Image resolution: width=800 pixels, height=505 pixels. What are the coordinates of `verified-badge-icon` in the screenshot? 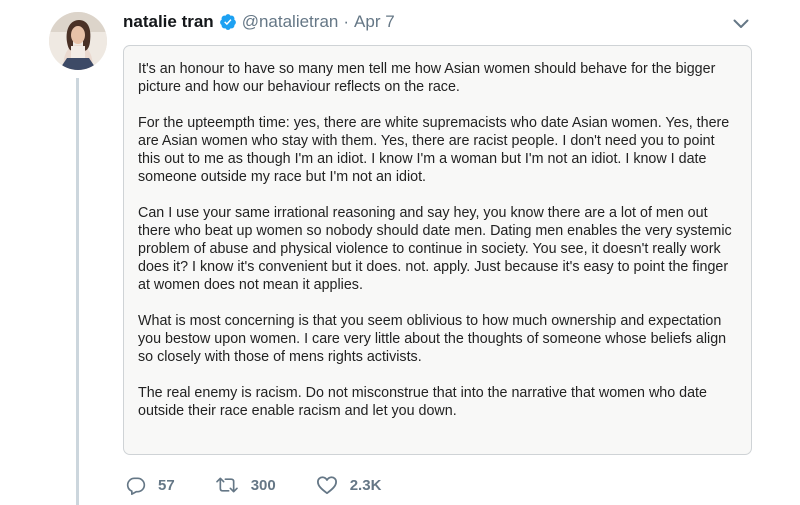 It's located at (228, 22).